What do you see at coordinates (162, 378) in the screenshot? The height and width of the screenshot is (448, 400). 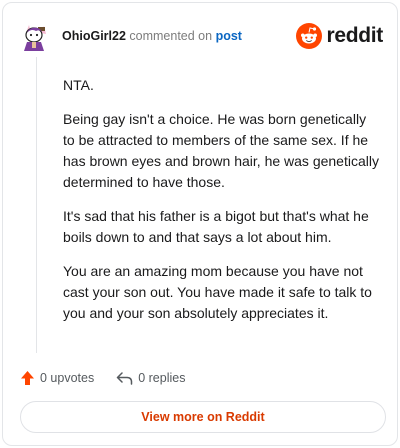 I see `reply-count: 0 replies` at bounding box center [162, 378].